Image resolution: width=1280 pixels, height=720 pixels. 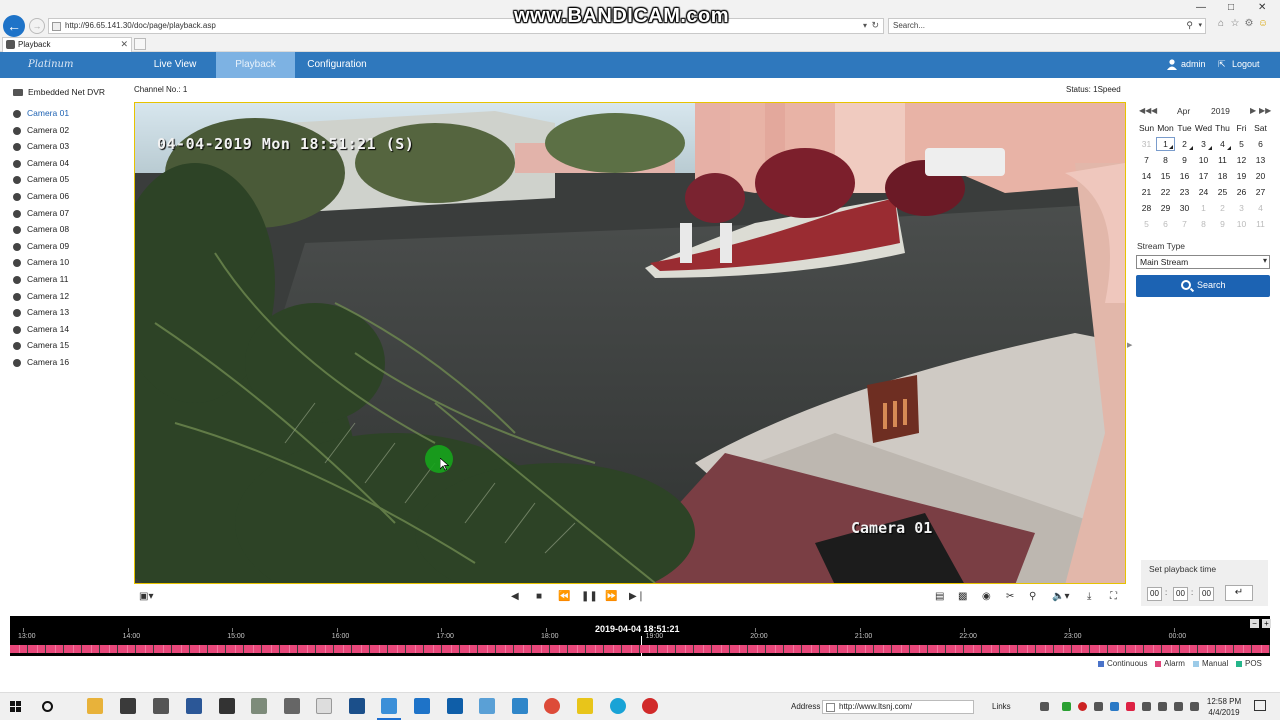 What do you see at coordinates (140, 44) in the screenshot?
I see `new-tab-button` at bounding box center [140, 44].